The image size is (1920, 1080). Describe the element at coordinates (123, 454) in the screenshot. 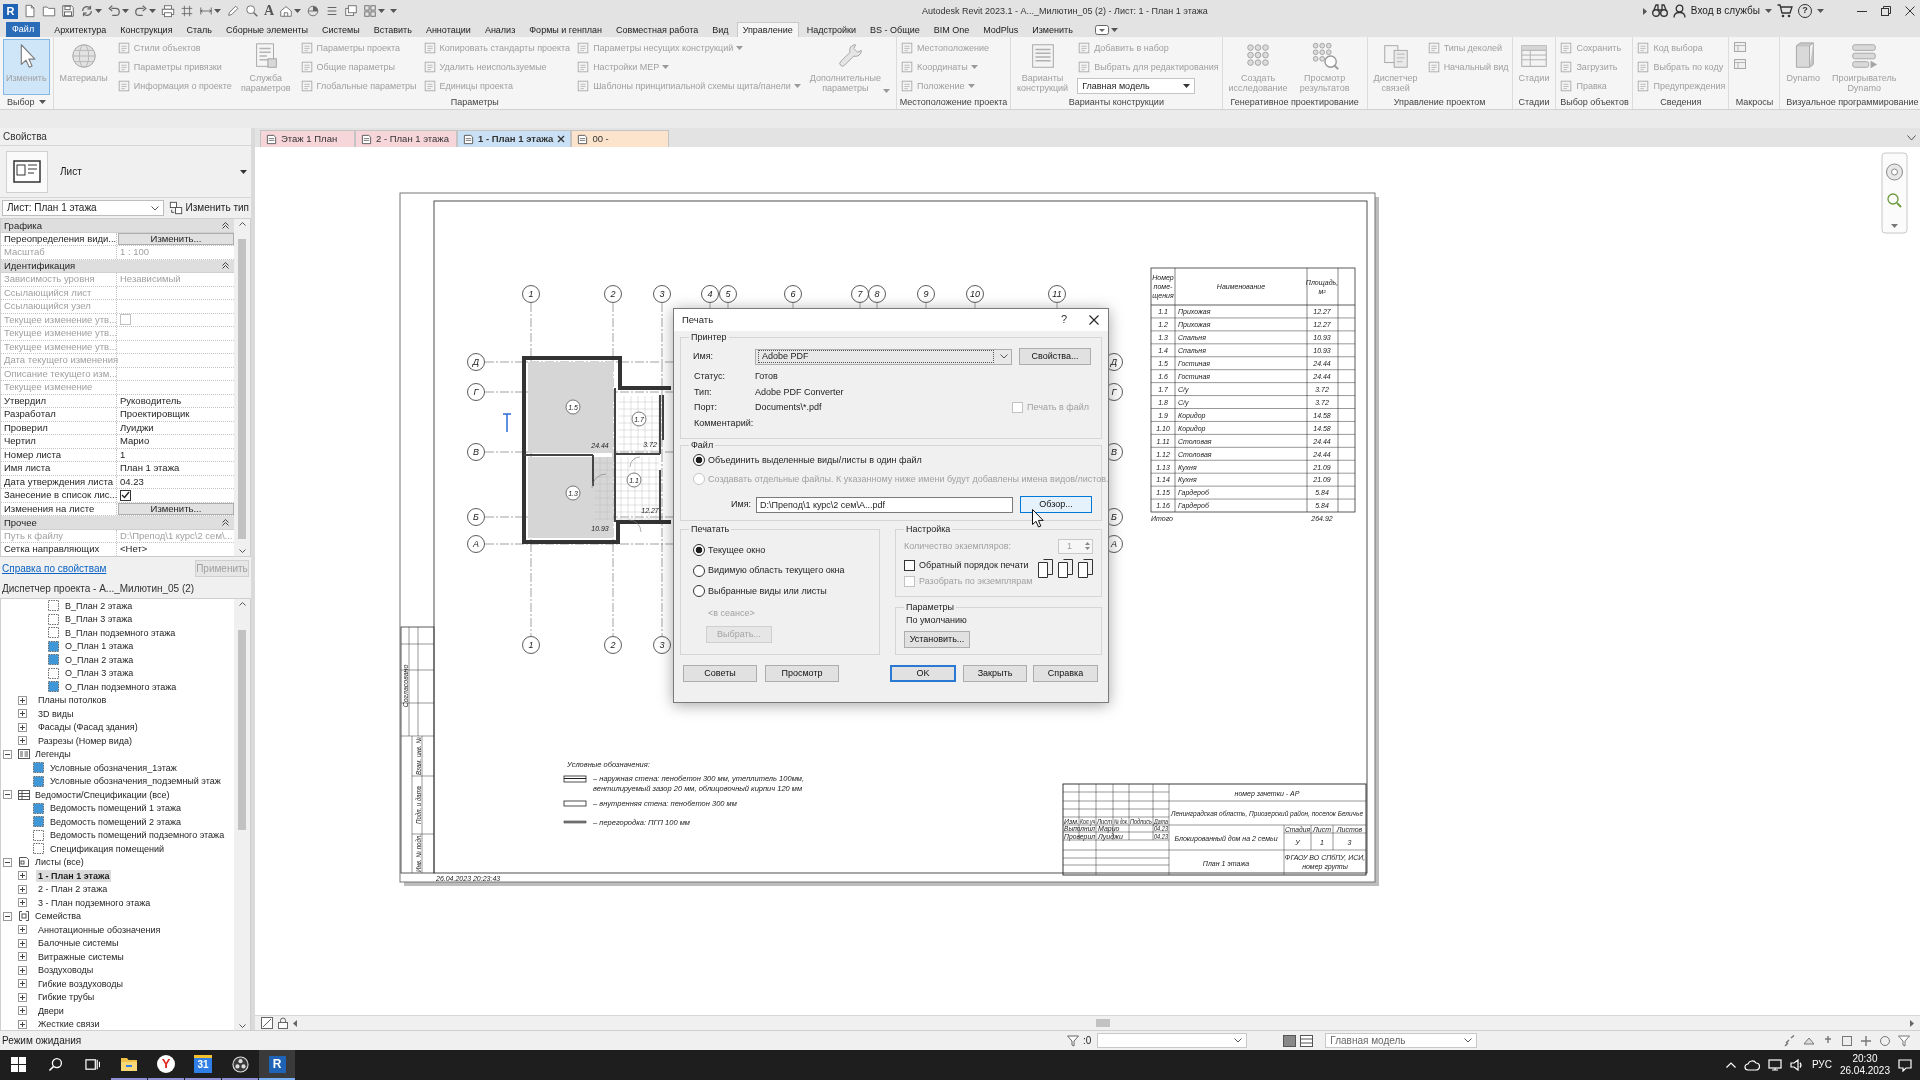

I see `property-value: 1` at that location.